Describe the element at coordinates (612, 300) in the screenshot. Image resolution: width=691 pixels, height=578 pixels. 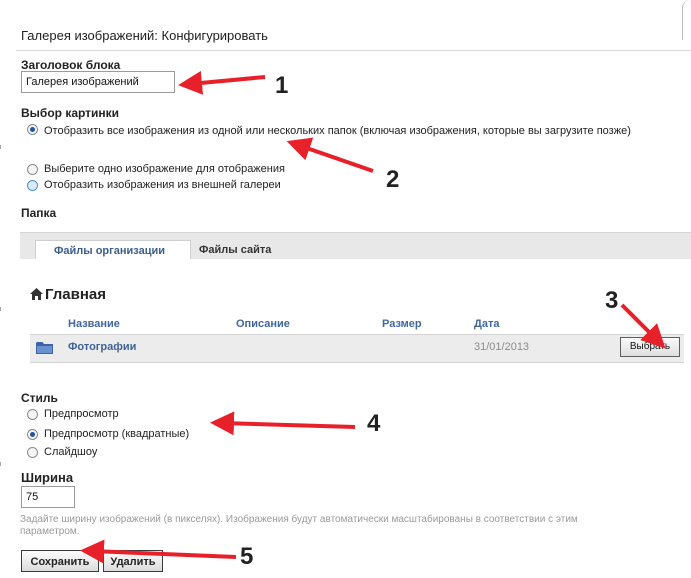
I see `annotation-number-3: 3` at that location.